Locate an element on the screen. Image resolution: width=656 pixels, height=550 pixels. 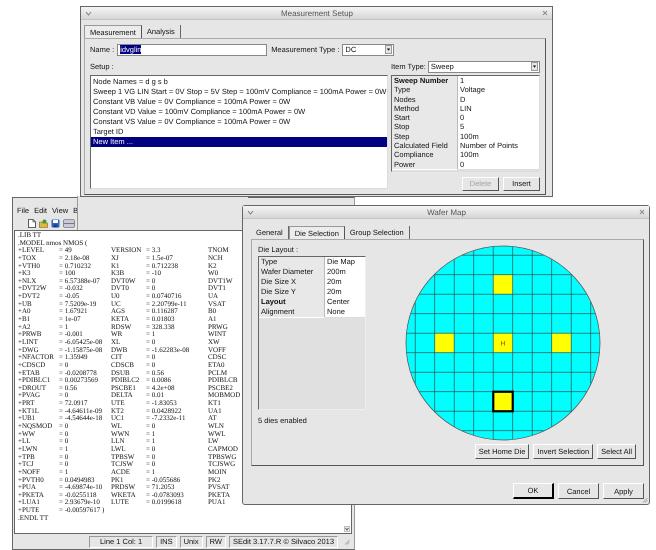
window-title: Wafer Map is located at coordinates (446, 212).